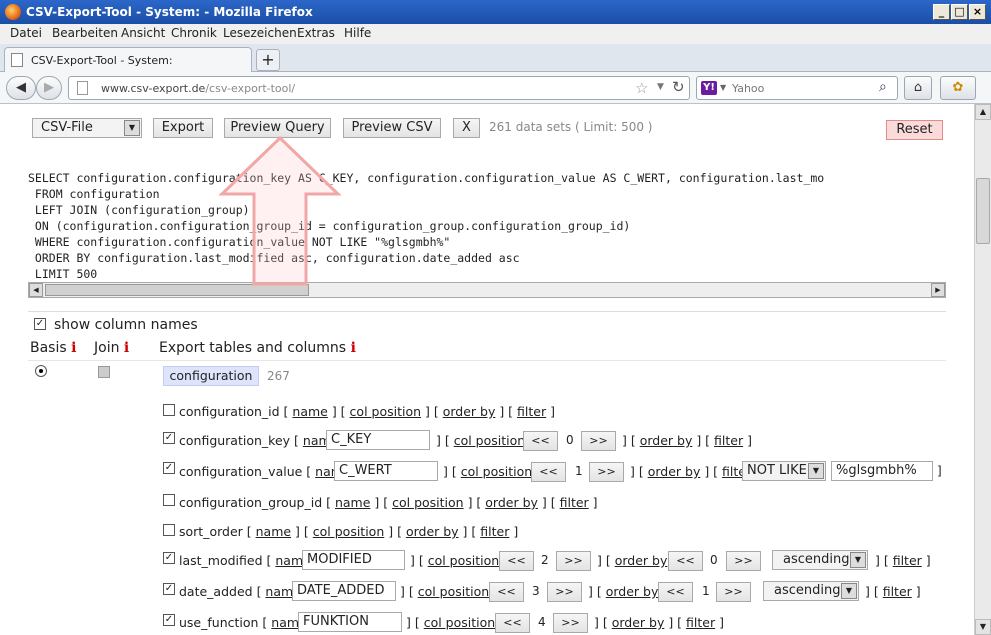 The width and height of the screenshot is (991, 635). Describe the element at coordinates (350, 622) in the screenshot. I see `alias-input: FUNKTION` at that location.